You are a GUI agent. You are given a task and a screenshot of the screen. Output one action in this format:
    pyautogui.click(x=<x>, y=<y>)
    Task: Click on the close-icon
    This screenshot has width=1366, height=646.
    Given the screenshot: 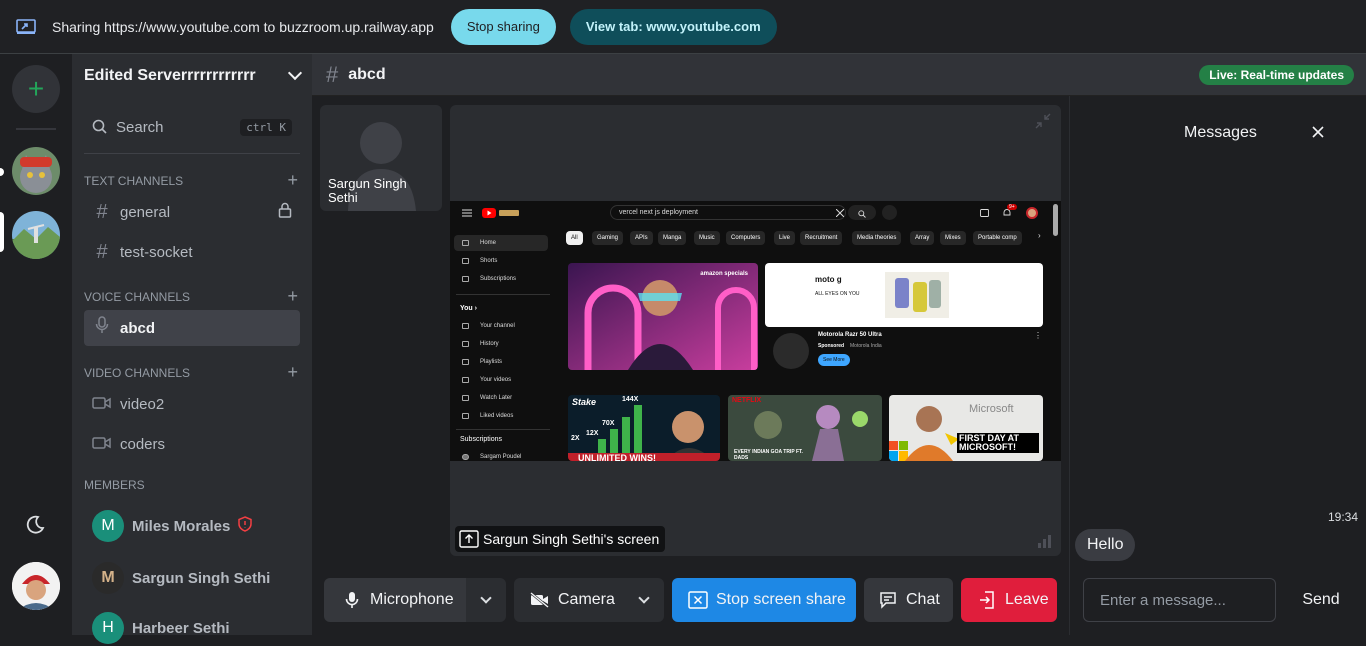 What is the action you would take?
    pyautogui.click(x=1318, y=132)
    